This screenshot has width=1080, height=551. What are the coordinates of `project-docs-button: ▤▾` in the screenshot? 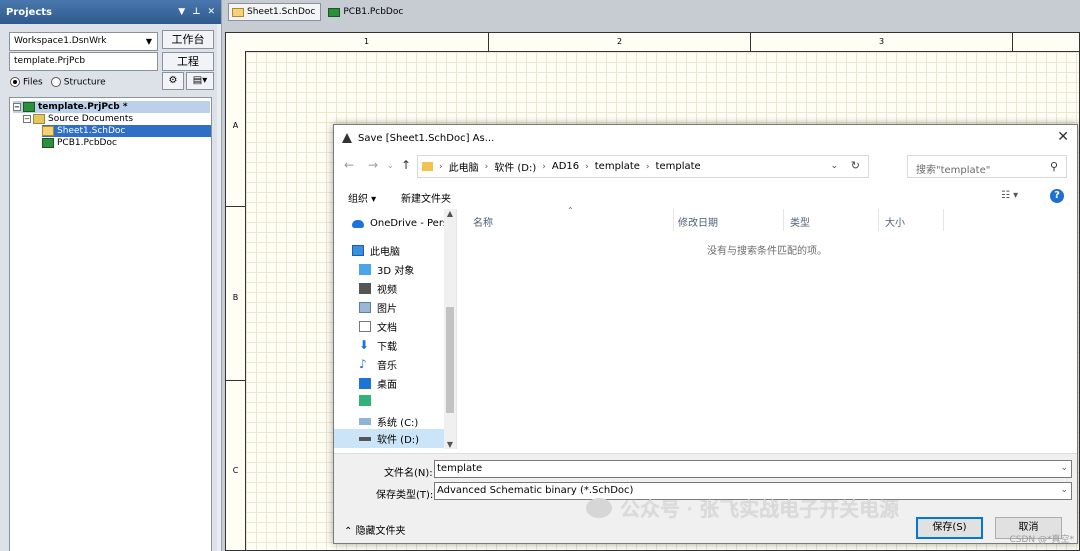 It's located at (200, 81).